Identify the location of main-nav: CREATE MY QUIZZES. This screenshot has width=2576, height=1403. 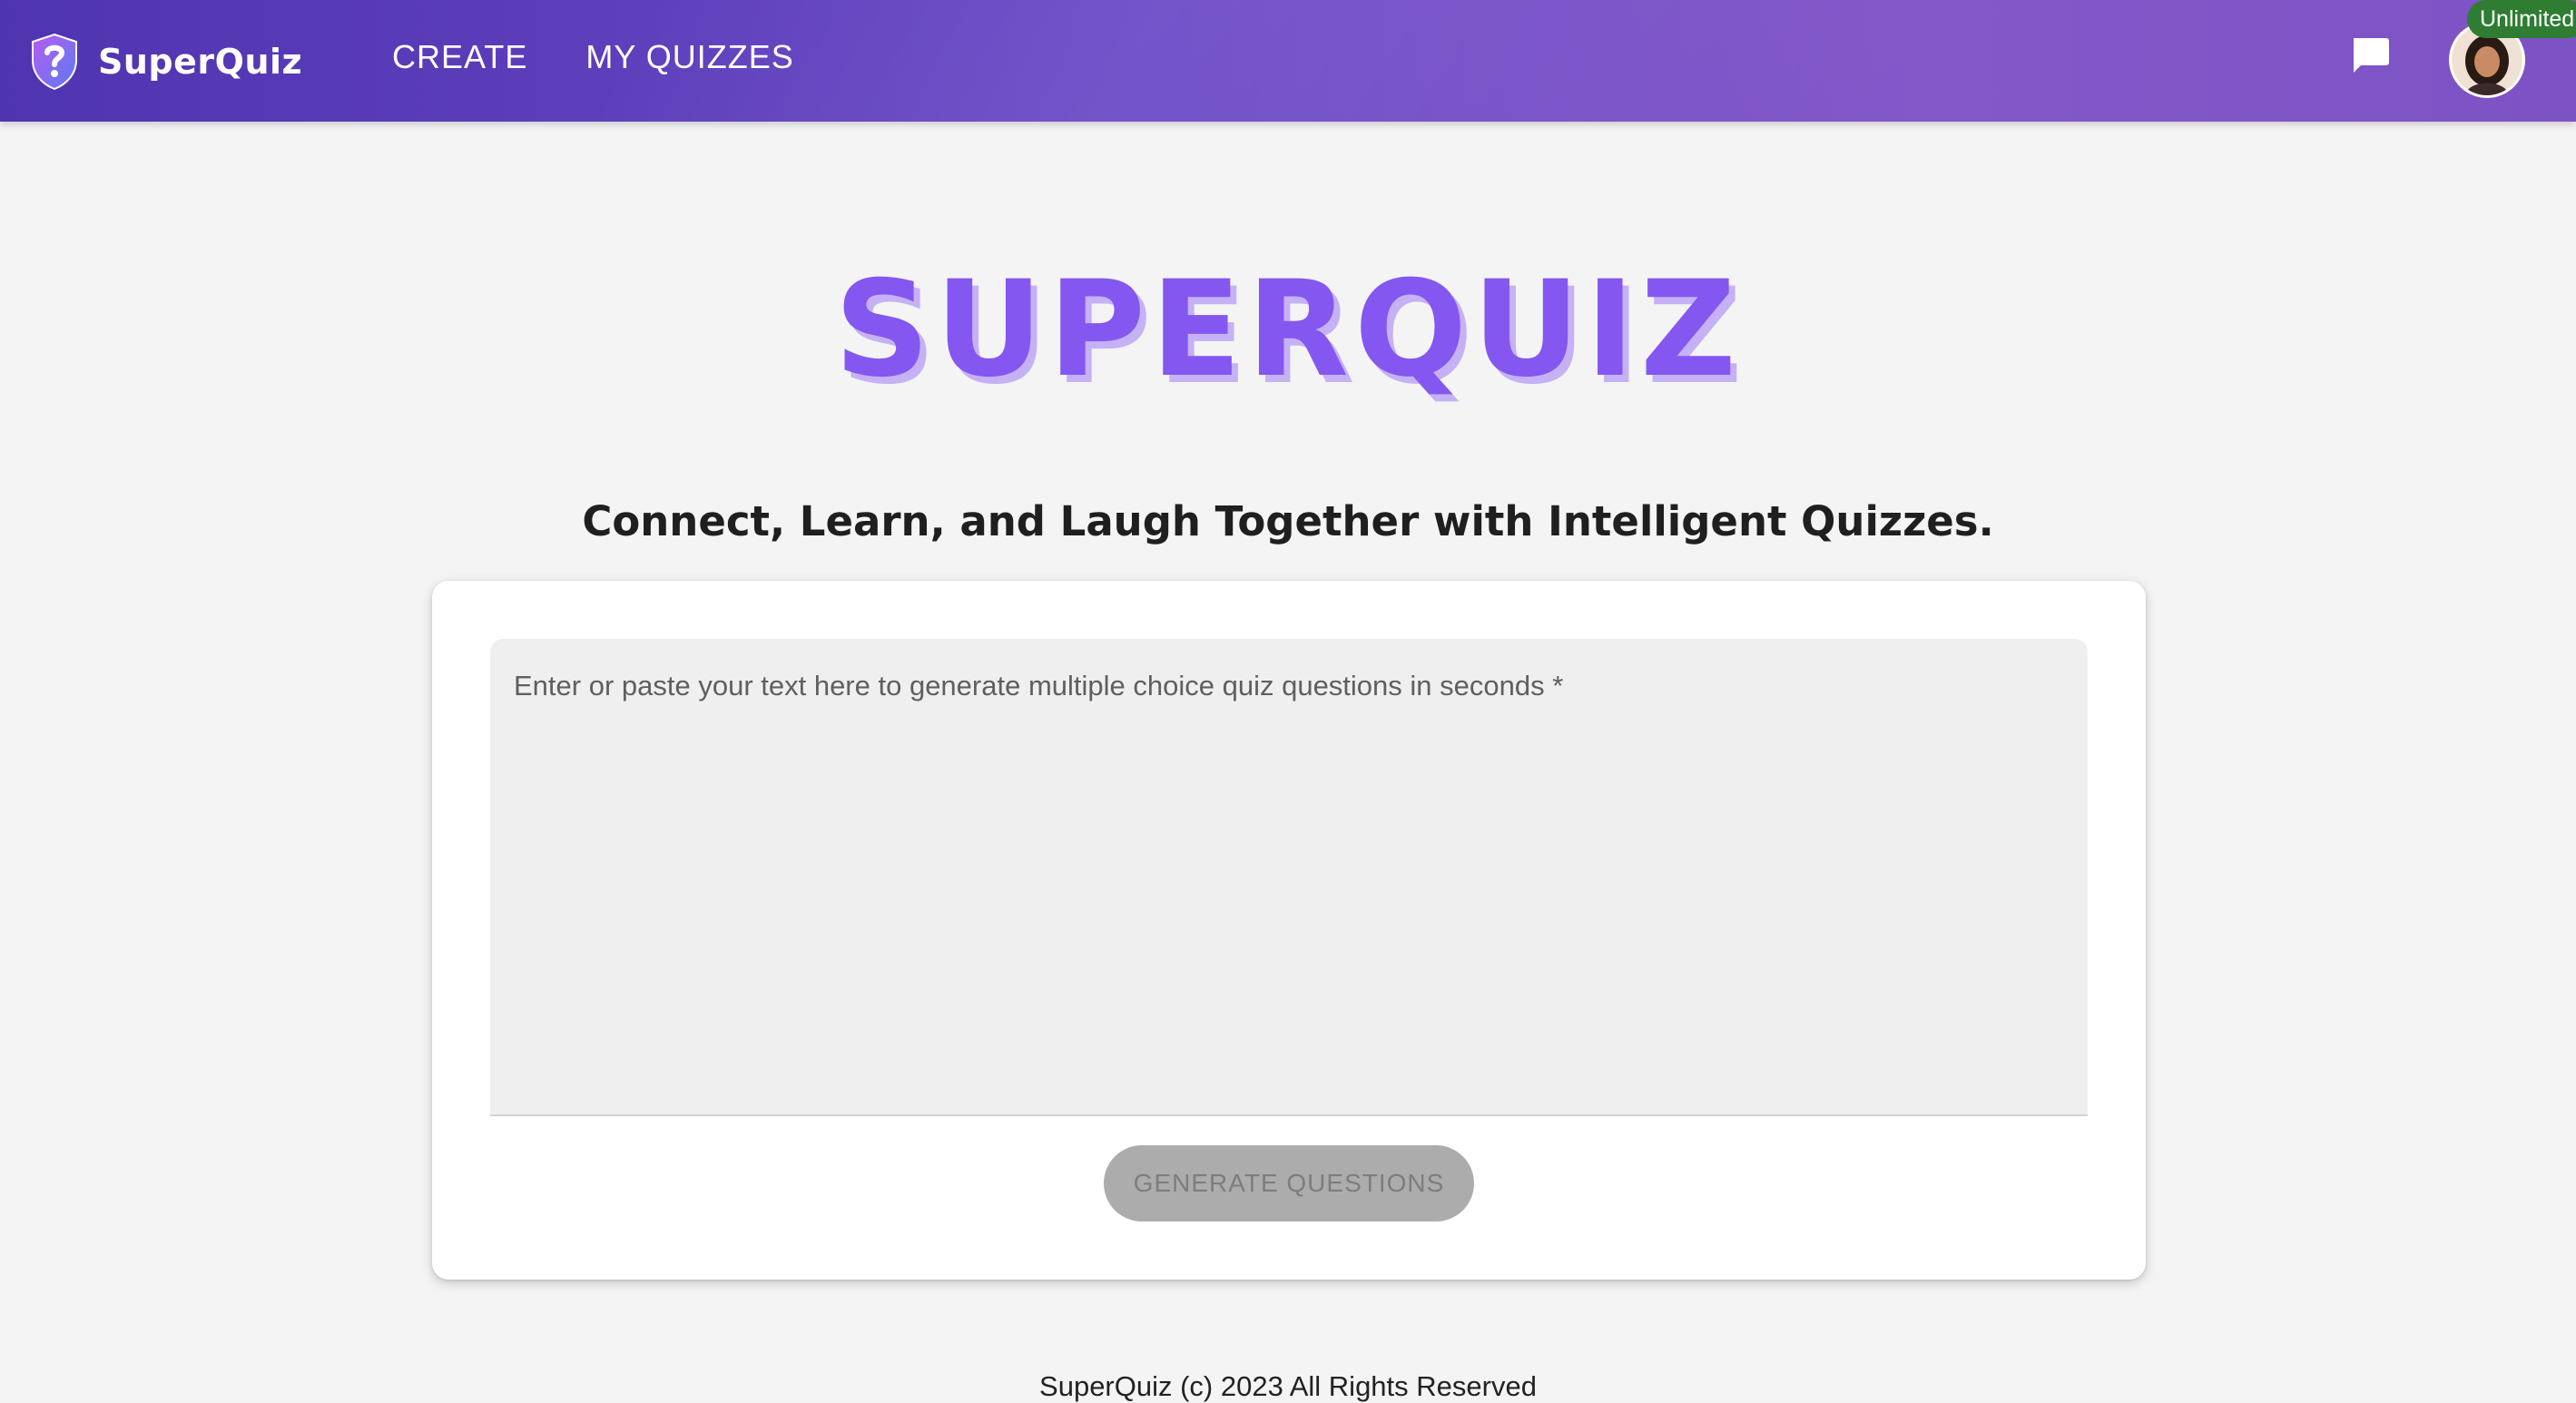
(593, 57).